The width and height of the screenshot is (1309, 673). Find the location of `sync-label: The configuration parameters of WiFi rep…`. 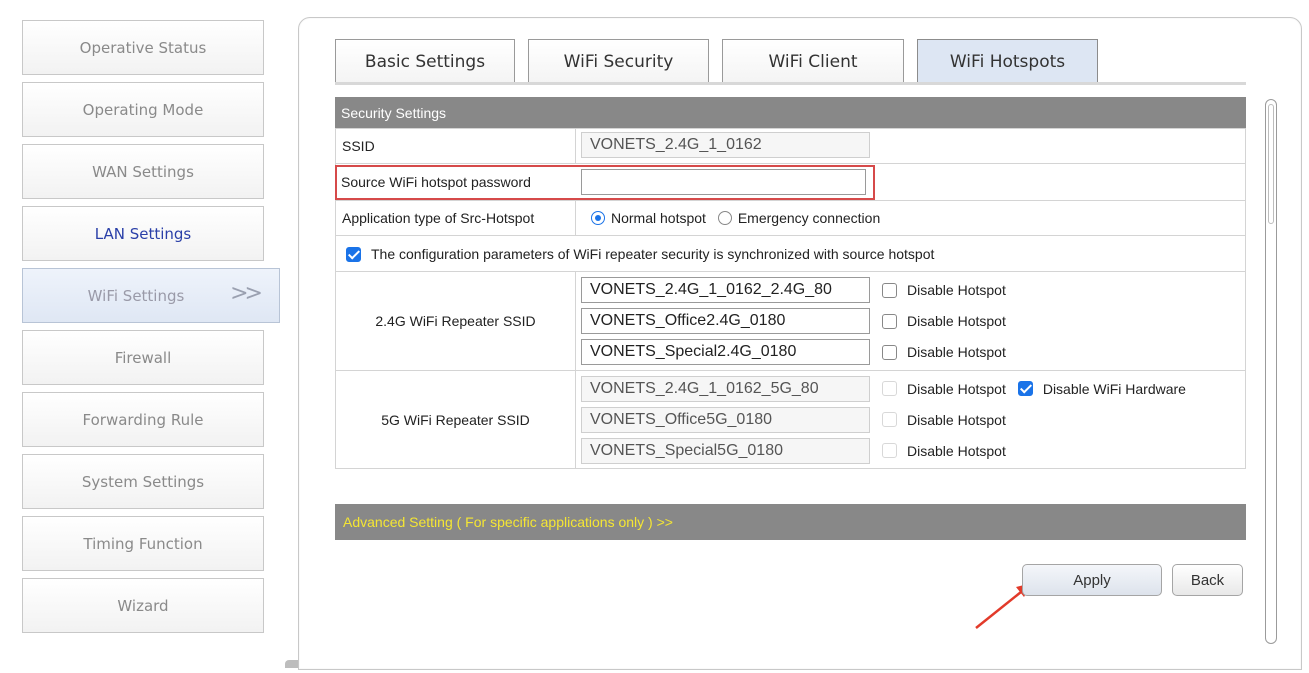

sync-label: The configuration parameters of WiFi rep… is located at coordinates (653, 253).